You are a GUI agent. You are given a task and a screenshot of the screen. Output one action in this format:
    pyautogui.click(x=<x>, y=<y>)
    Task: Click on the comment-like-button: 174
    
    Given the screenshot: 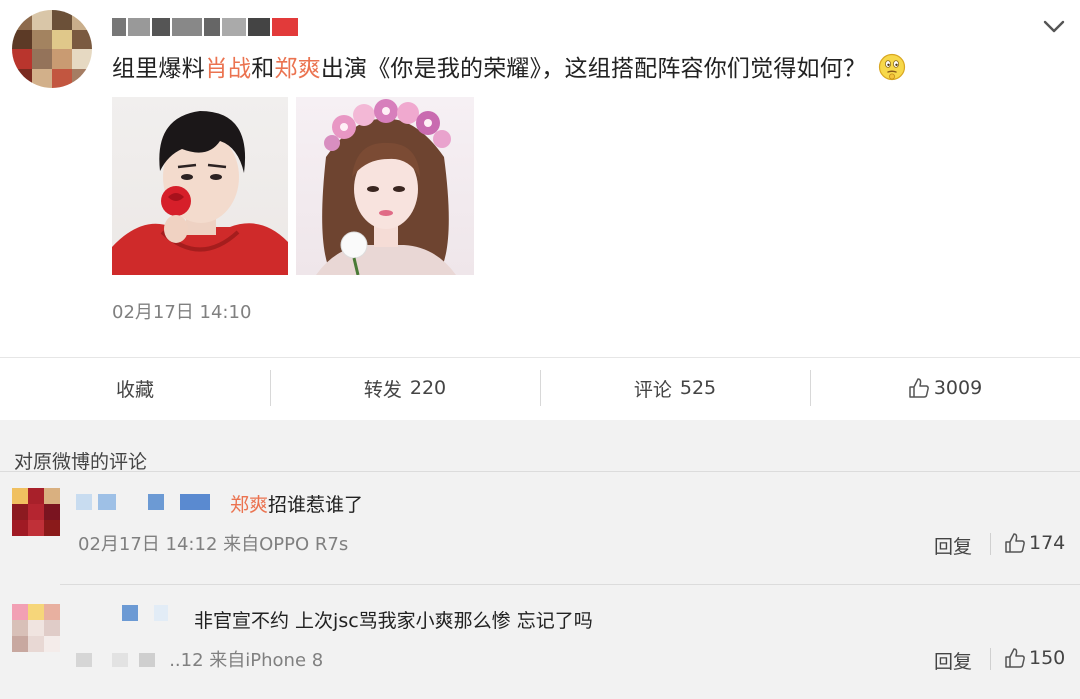 What is the action you would take?
    pyautogui.click(x=1034, y=543)
    